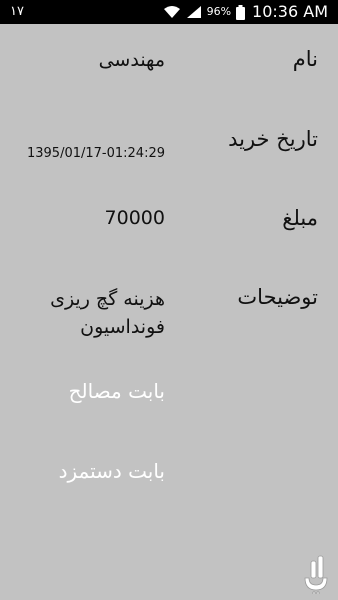  What do you see at coordinates (17, 11) in the screenshot?
I see `notification-count: ١٧` at bounding box center [17, 11].